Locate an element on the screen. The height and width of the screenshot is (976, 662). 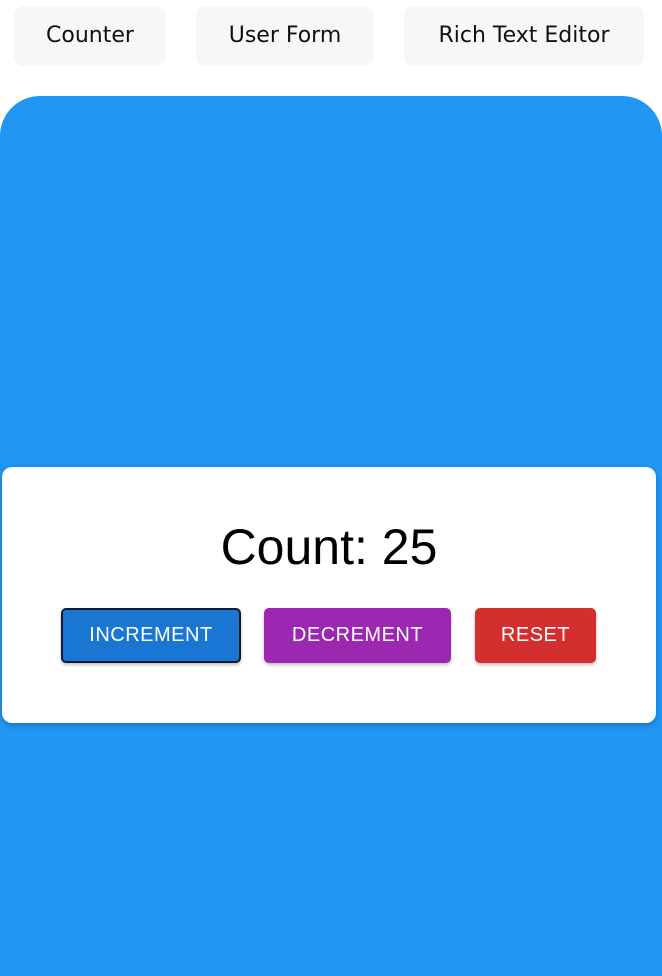
decrement-button: DECREMENT is located at coordinates (357, 635).